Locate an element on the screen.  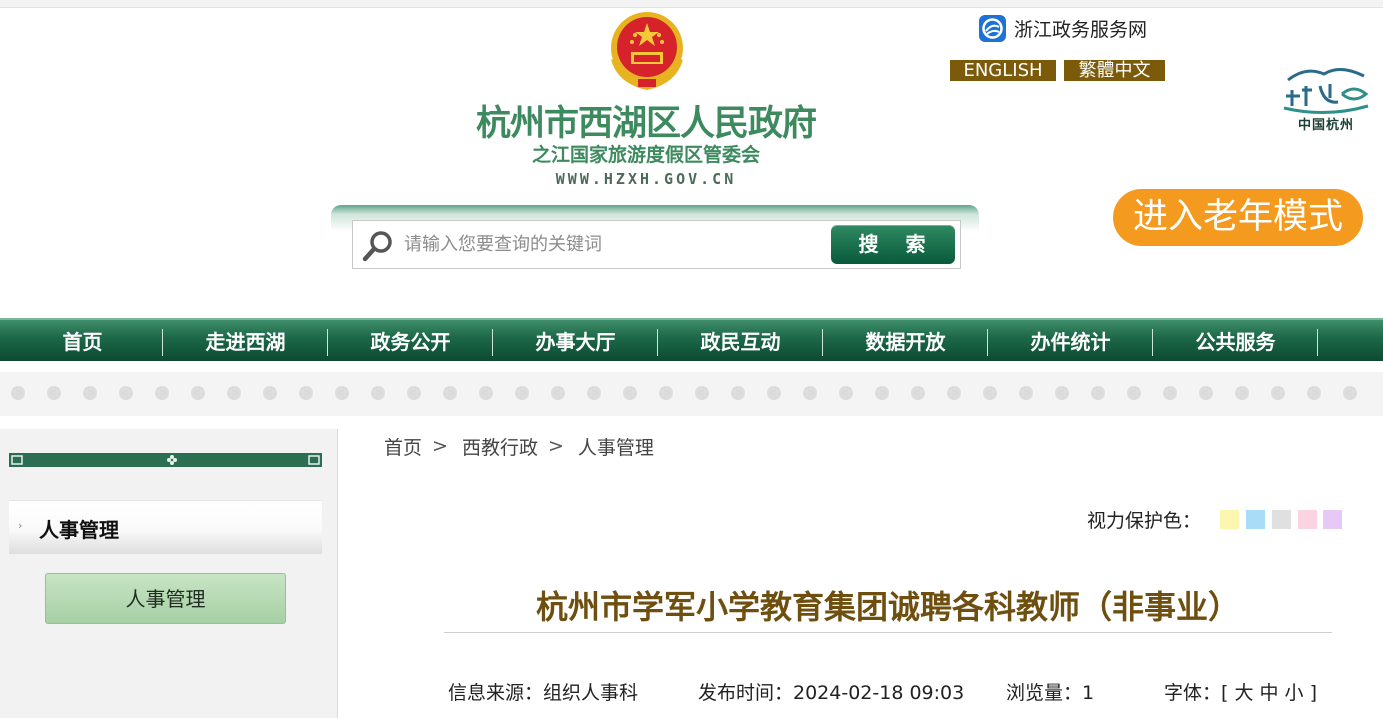
article-title: 杭州市学军小学教育集团诚聘各科教师（非事业） is located at coordinates (887, 607).